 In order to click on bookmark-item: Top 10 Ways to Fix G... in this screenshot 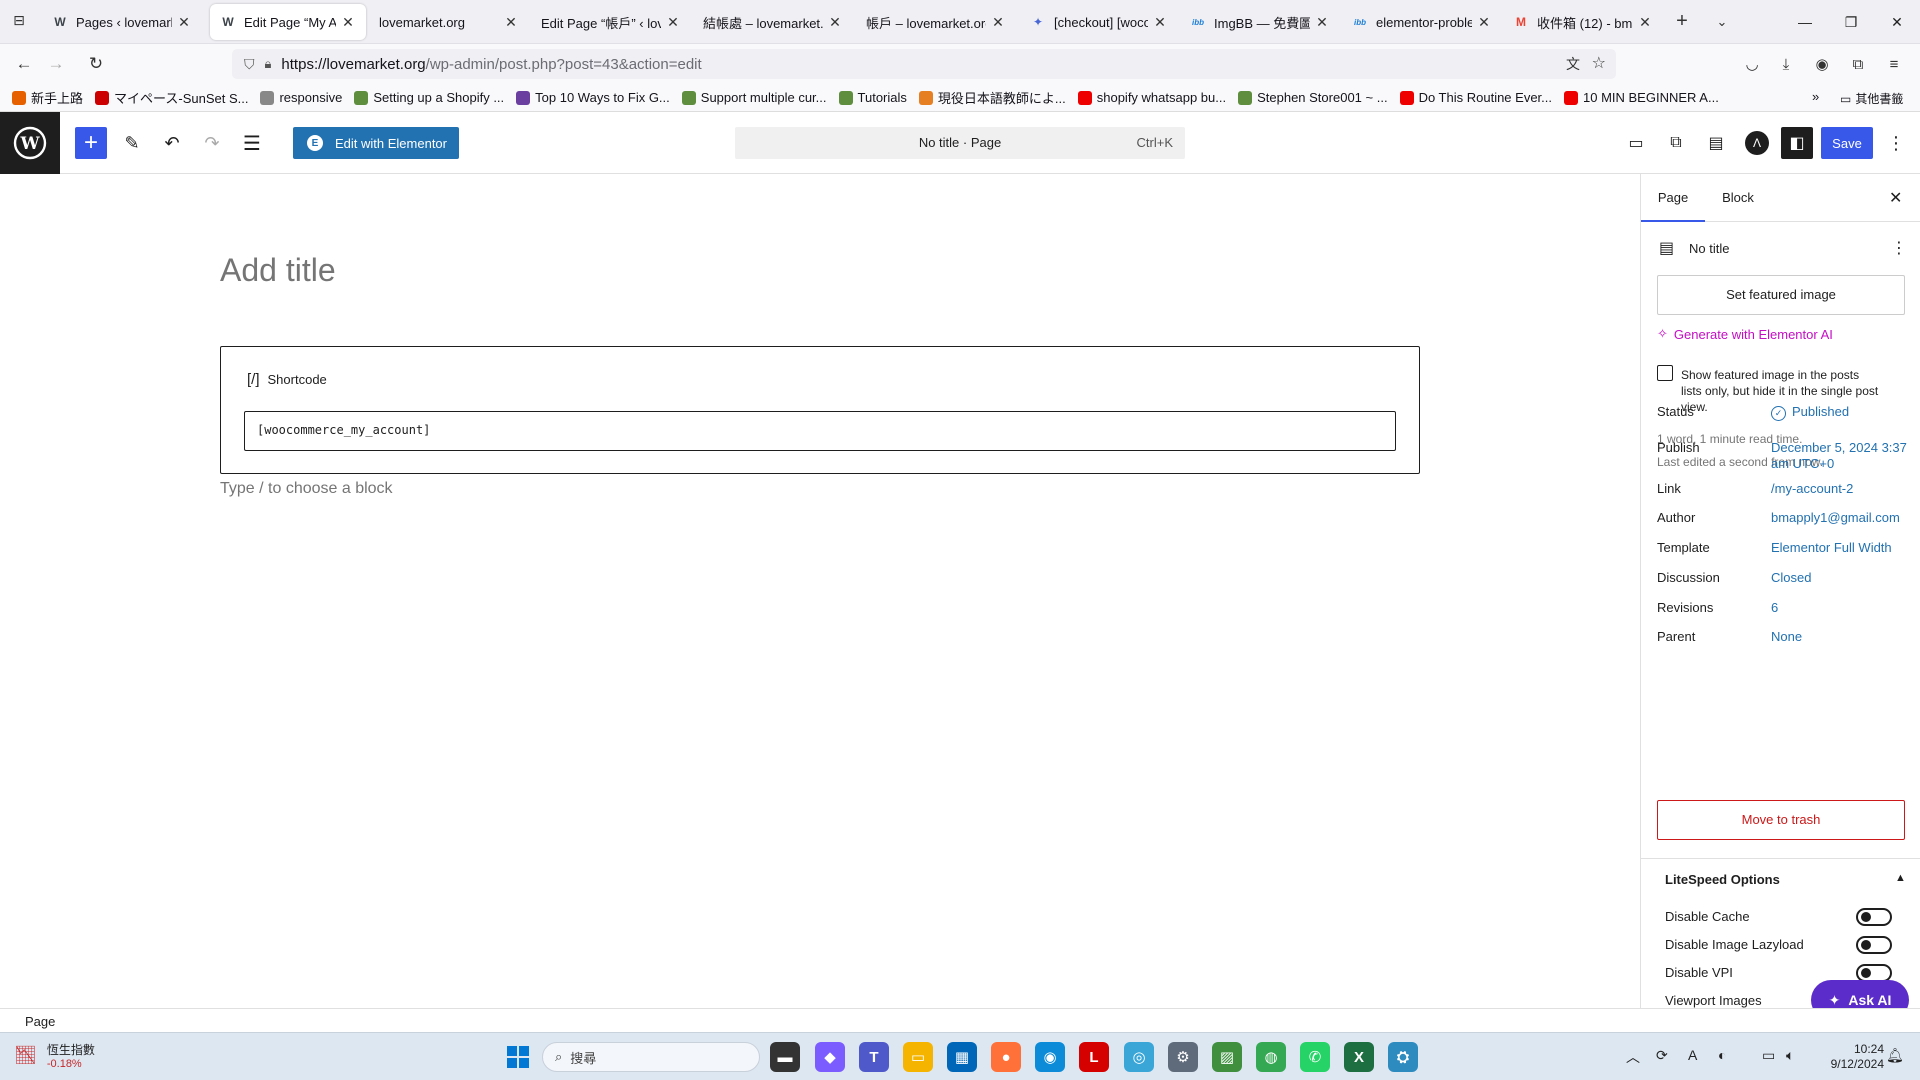, I will do `click(593, 97)`.